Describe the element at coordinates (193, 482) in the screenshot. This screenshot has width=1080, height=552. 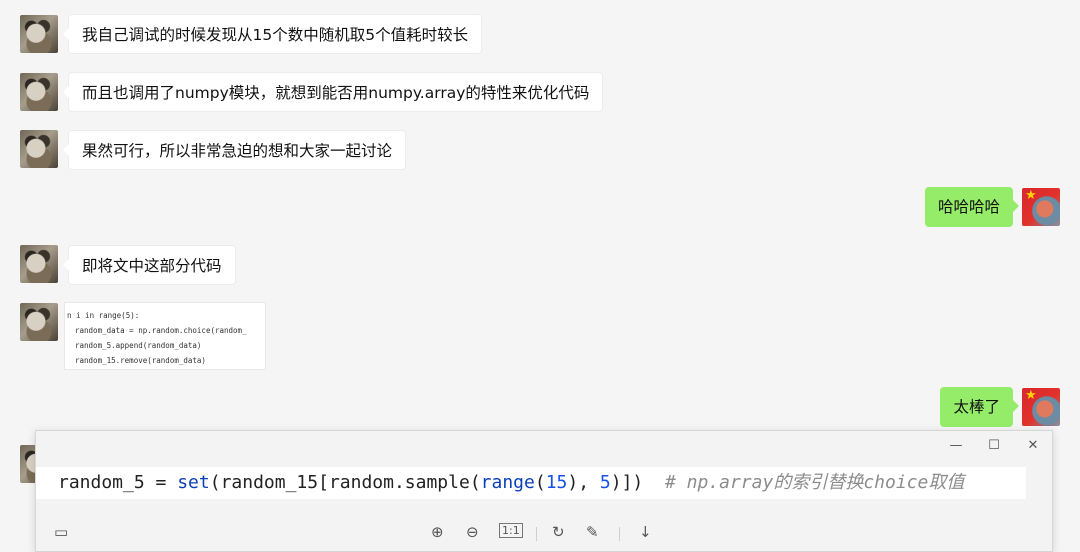
I see `code-token: set` at that location.